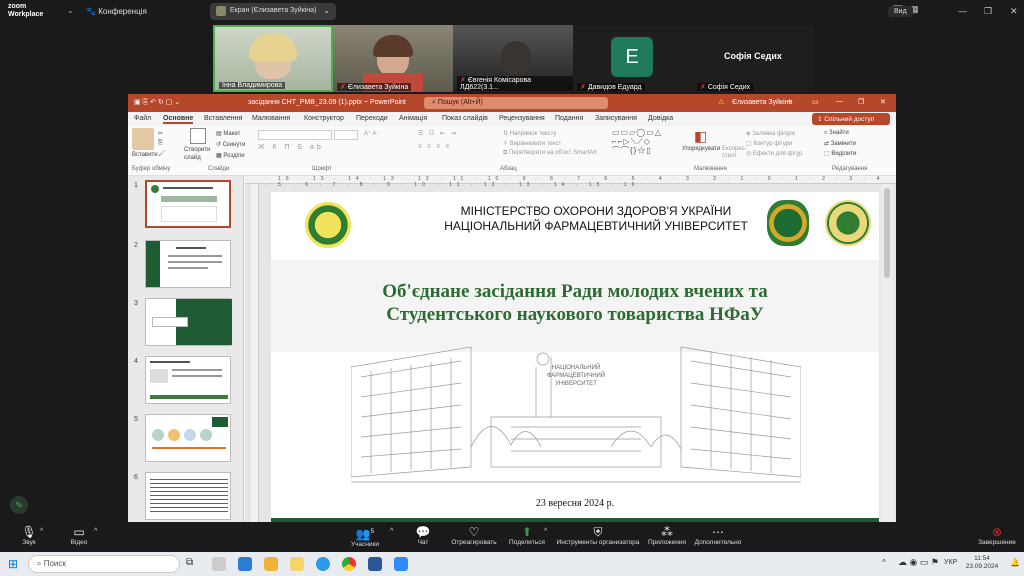 Image resolution: width=1024 pixels, height=576 pixels. What do you see at coordinates (162, 153) in the screenshot?
I see `format-painter-icon: 🖌` at bounding box center [162, 153].